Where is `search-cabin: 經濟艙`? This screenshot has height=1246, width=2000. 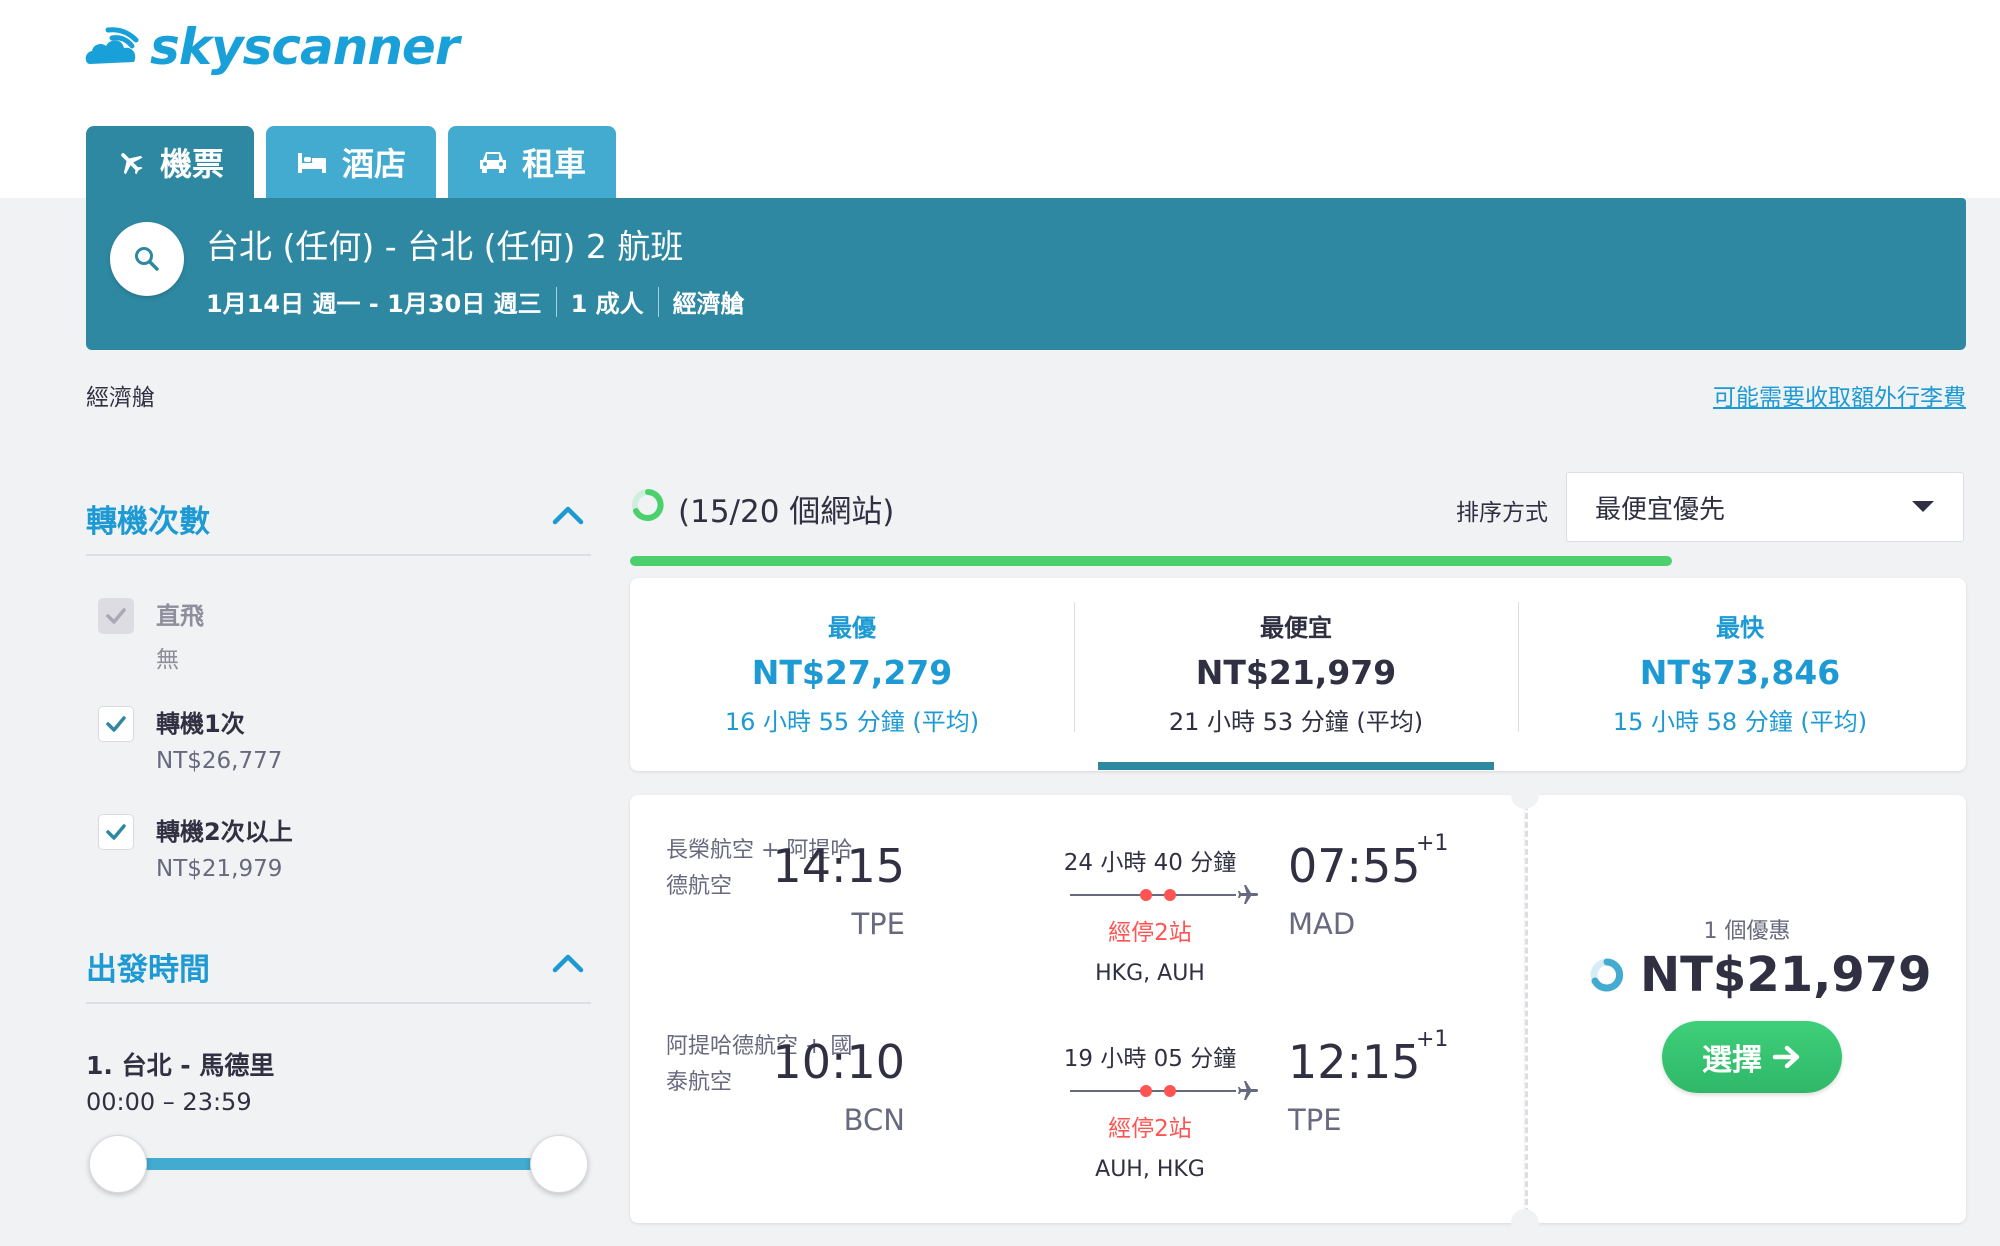
search-cabin: 經濟艙 is located at coordinates (708, 304).